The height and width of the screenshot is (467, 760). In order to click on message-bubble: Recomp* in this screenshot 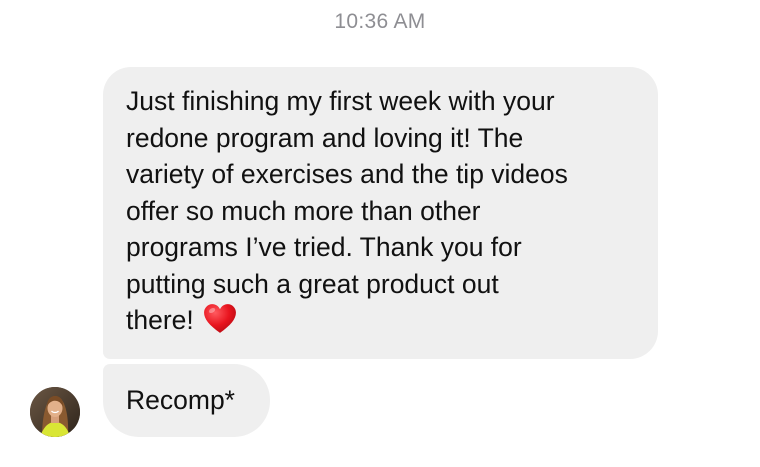, I will do `click(186, 400)`.